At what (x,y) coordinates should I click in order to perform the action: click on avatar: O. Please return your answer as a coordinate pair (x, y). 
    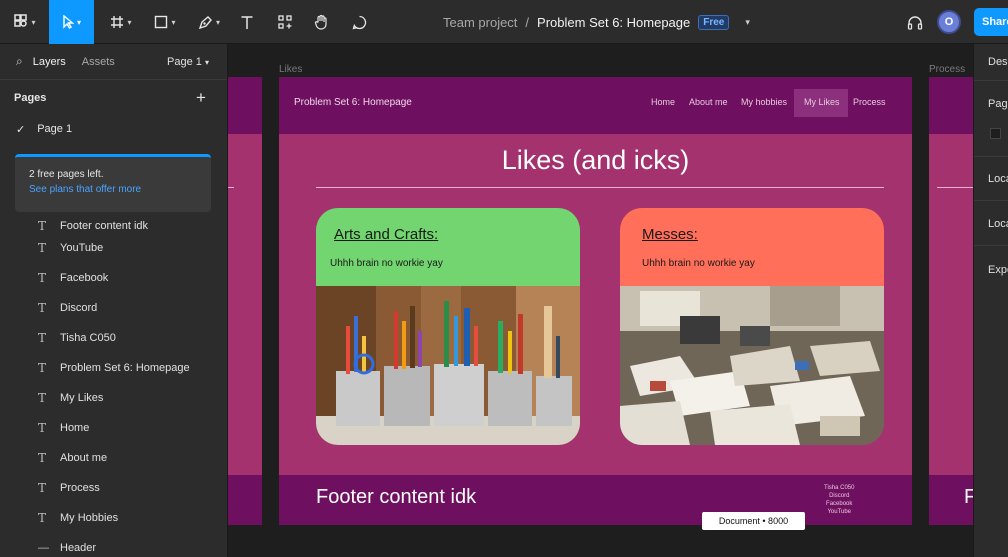
    Looking at the image, I should click on (949, 22).